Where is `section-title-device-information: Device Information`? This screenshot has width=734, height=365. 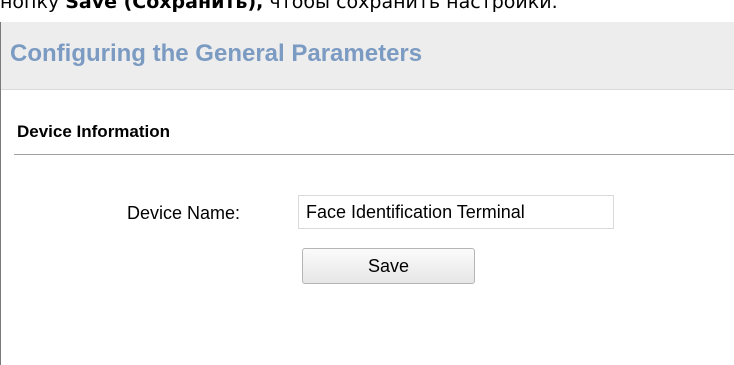 section-title-device-information: Device Information is located at coordinates (94, 131).